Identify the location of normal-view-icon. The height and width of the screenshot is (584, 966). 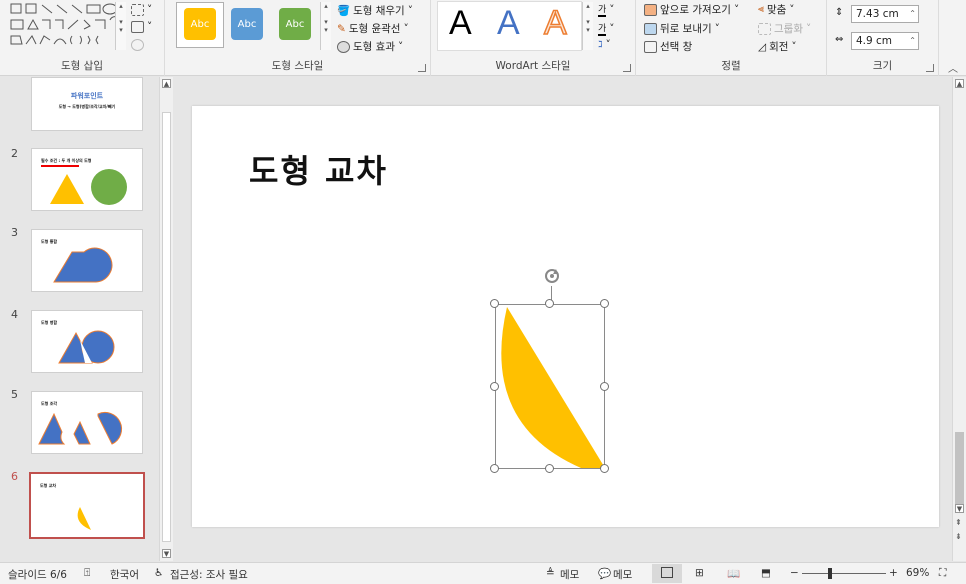
(667, 572).